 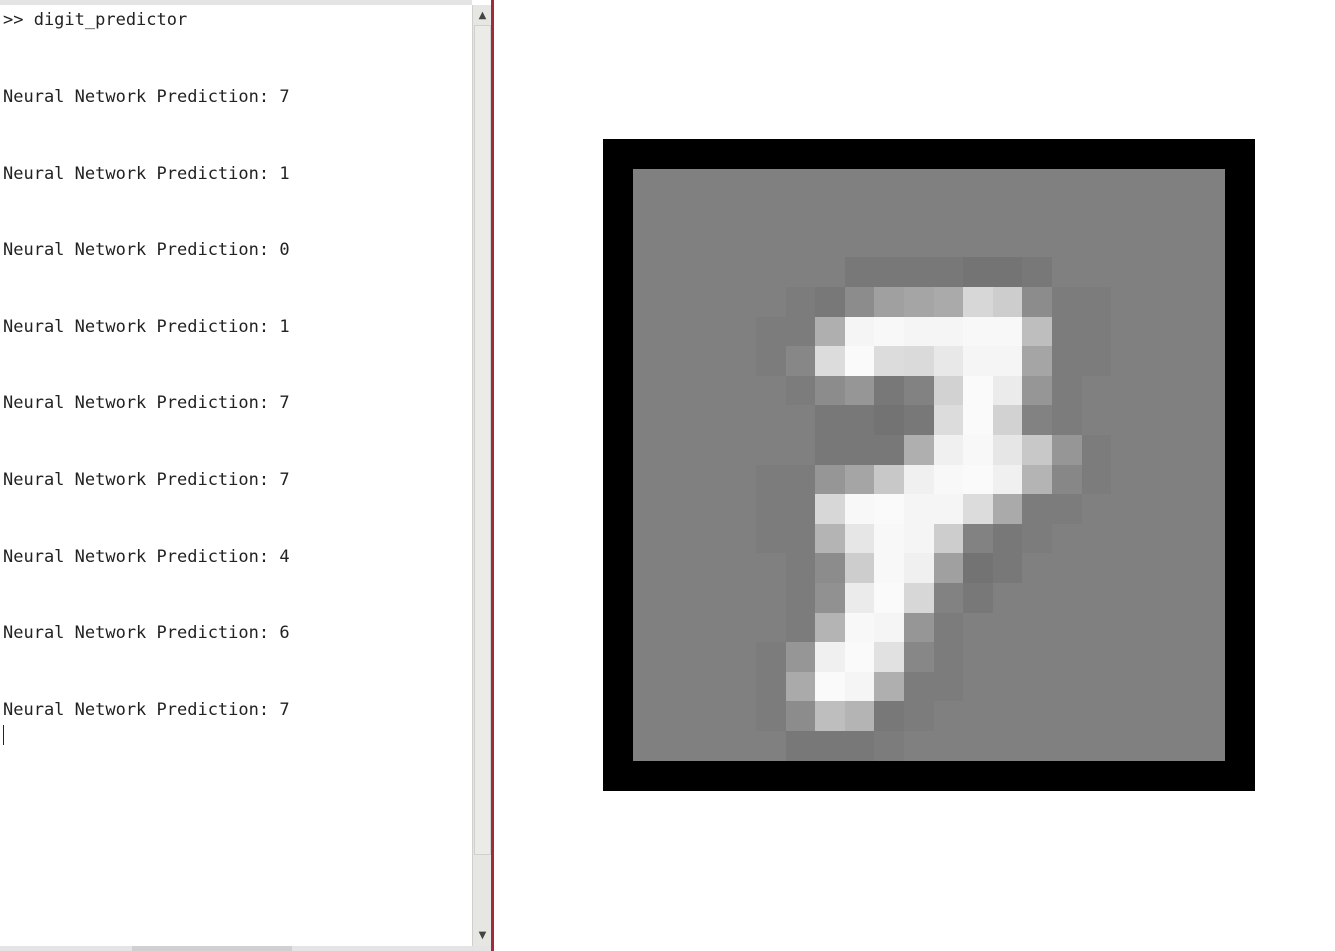 What do you see at coordinates (146, 174) in the screenshot?
I see `prediction-line: Neural Network Prediction: 1` at bounding box center [146, 174].